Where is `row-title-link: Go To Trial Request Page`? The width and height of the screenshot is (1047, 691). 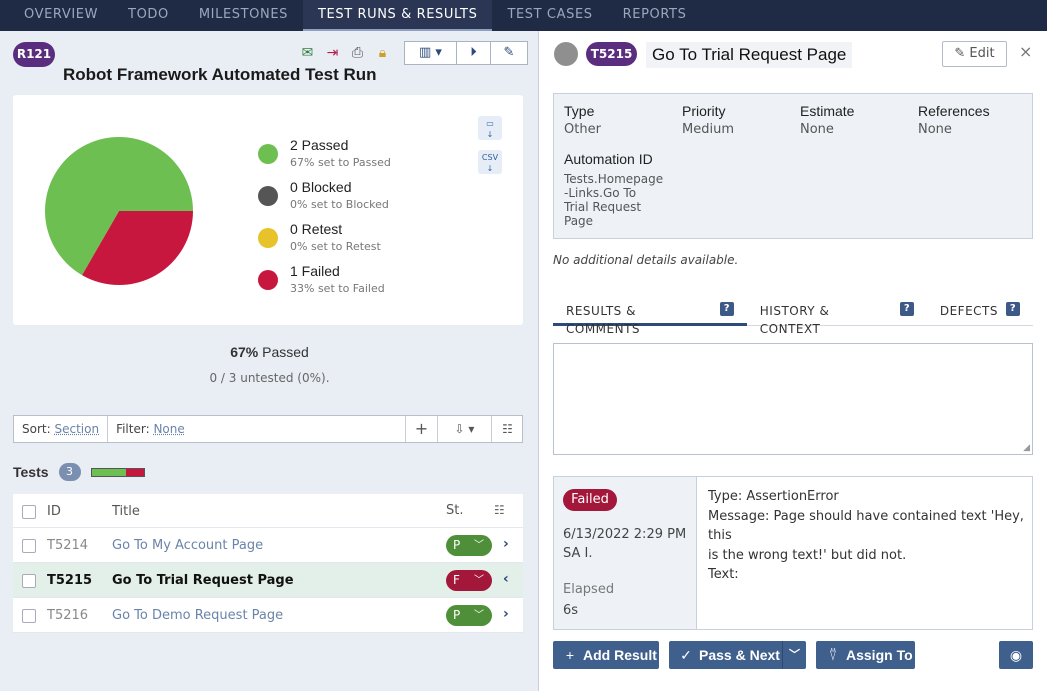 row-title-link: Go To Trial Request Page is located at coordinates (203, 580).